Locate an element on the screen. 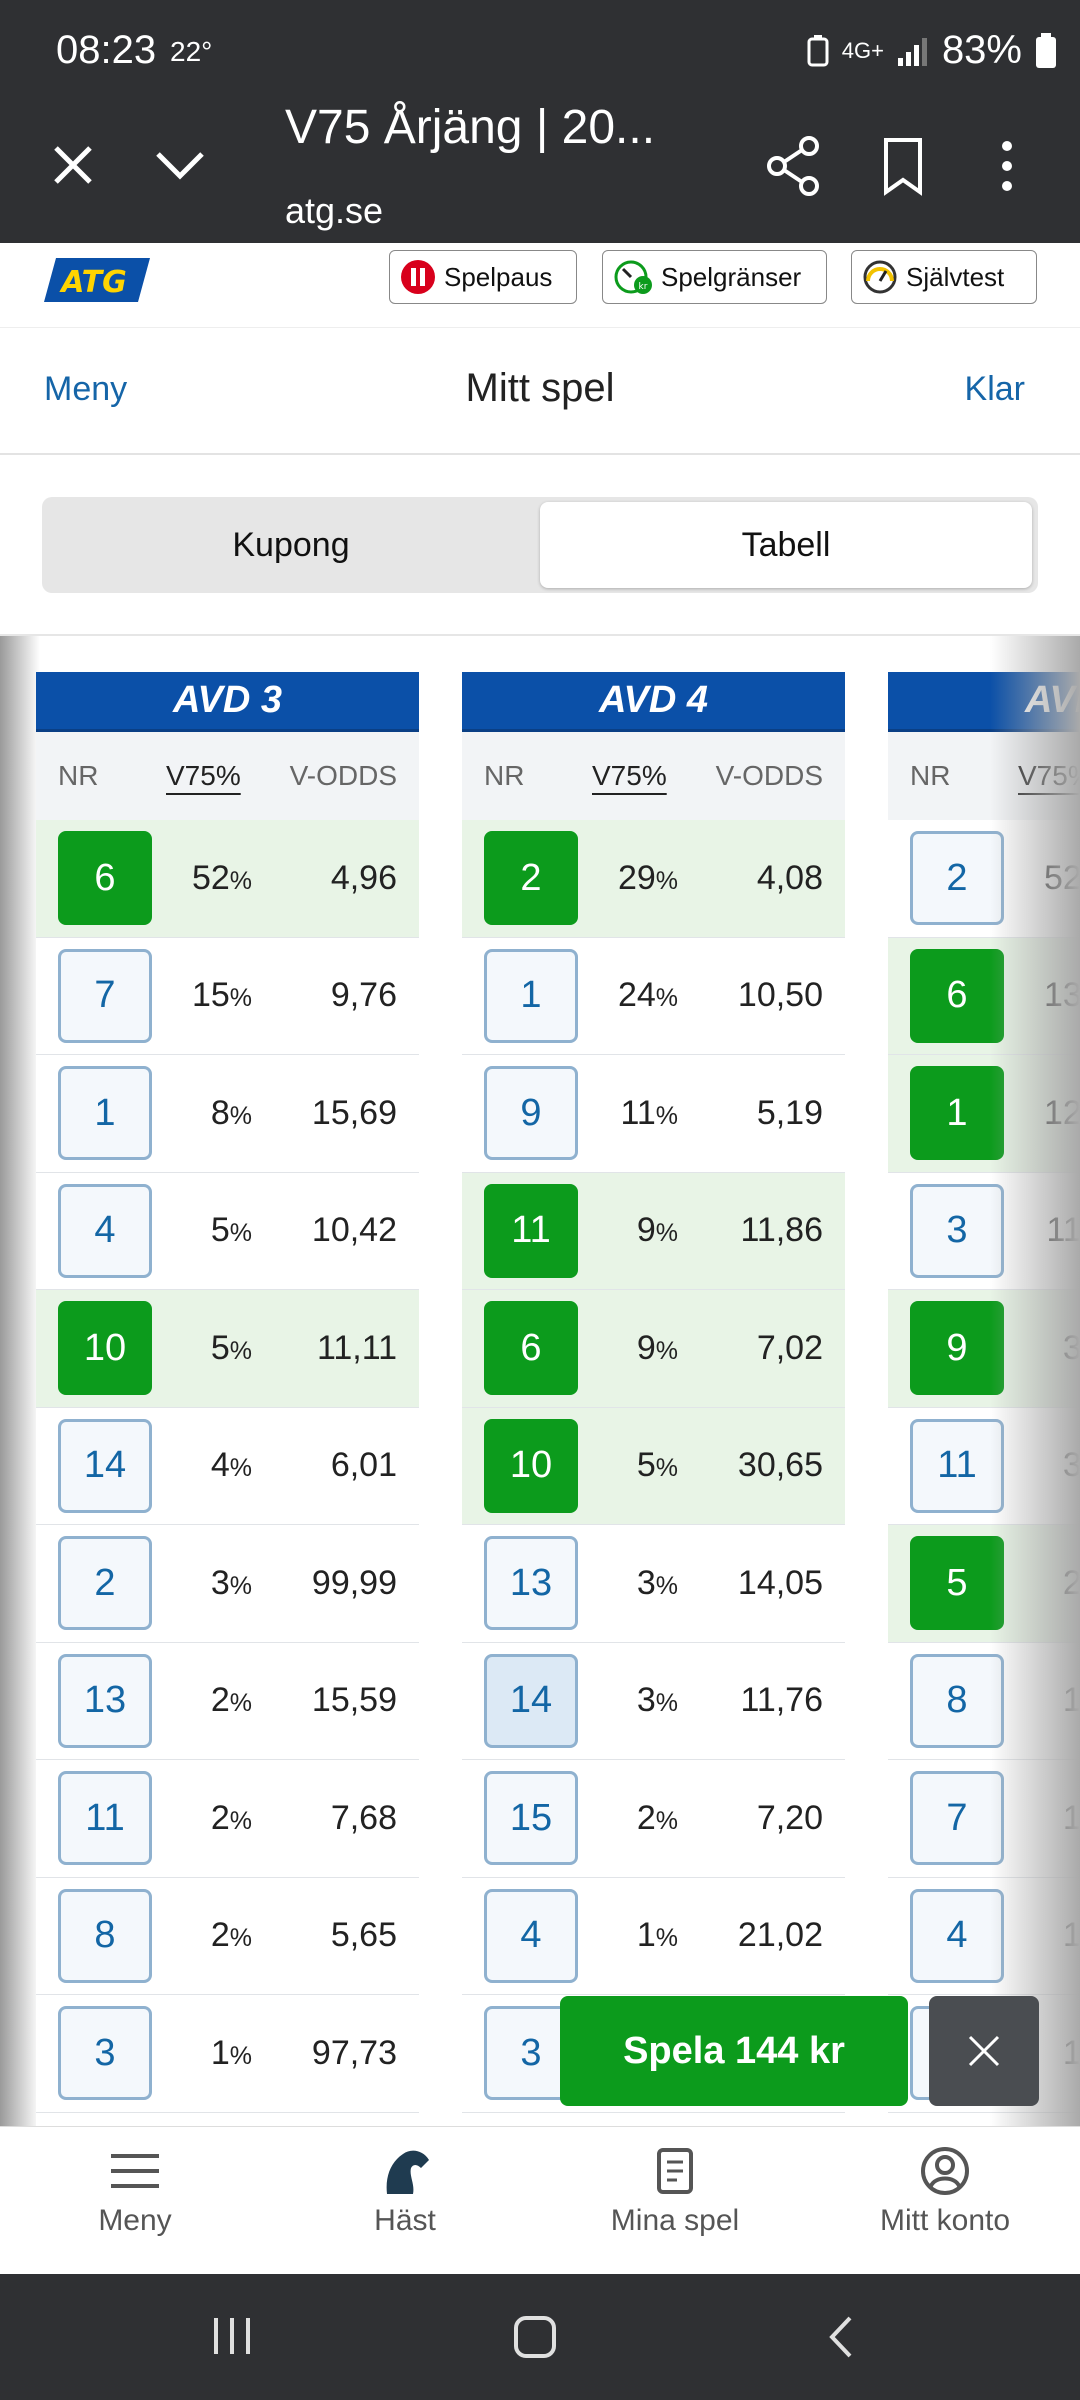 The width and height of the screenshot is (1080, 2400). v-odds: 15,59 is located at coordinates (354, 1700).